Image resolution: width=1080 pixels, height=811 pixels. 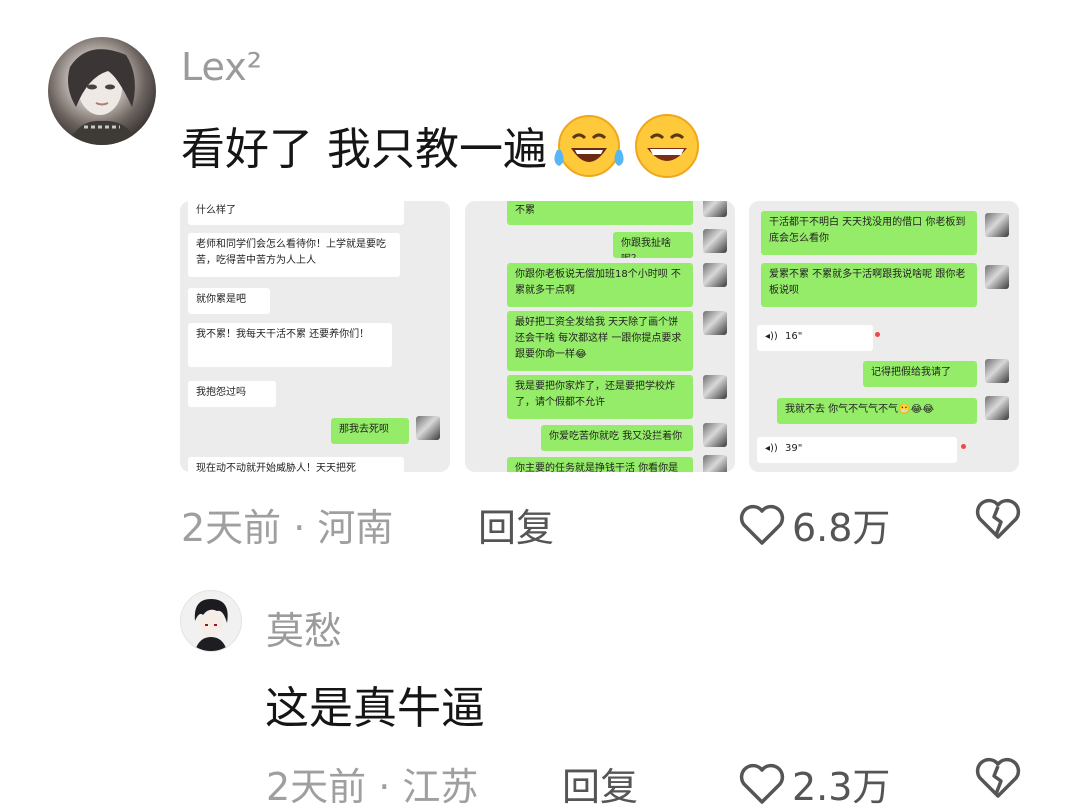 I want to click on comment-time-location: 2天前 · 河南, so click(x=287, y=528).